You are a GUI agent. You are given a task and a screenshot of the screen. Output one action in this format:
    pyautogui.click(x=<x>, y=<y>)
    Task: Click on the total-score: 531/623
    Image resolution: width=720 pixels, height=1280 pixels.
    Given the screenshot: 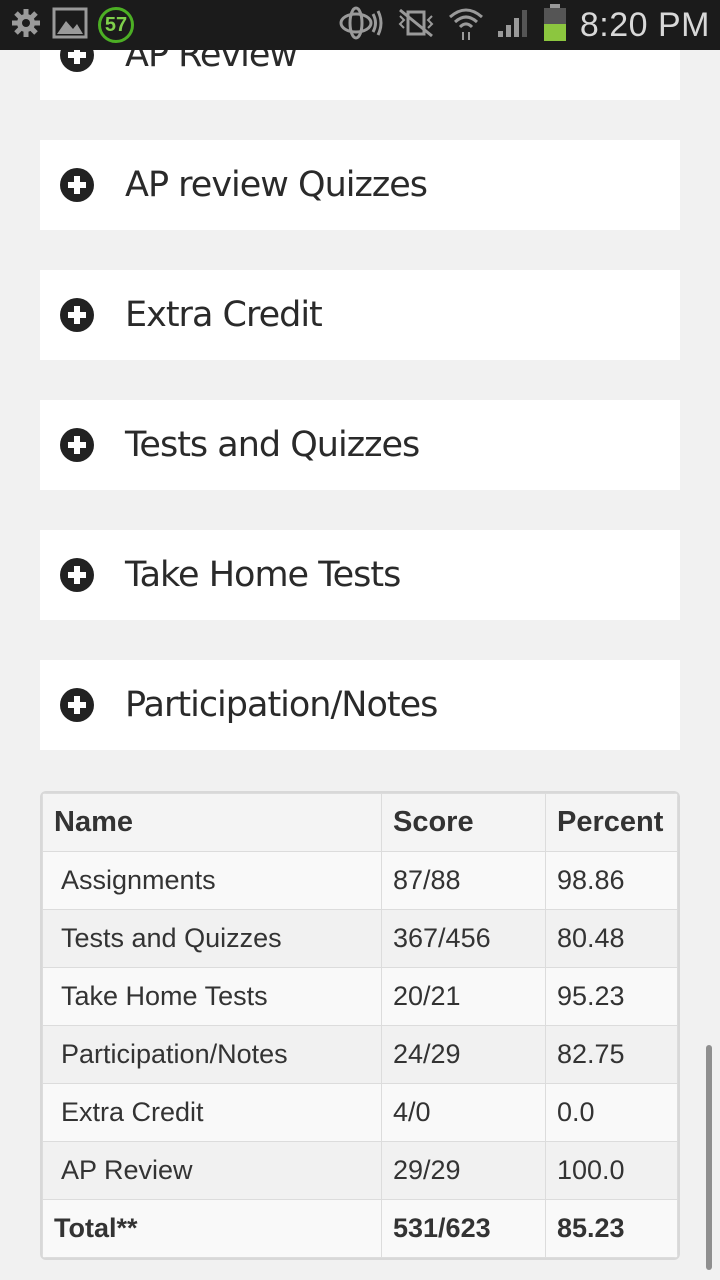 What is the action you would take?
    pyautogui.click(x=463, y=1228)
    